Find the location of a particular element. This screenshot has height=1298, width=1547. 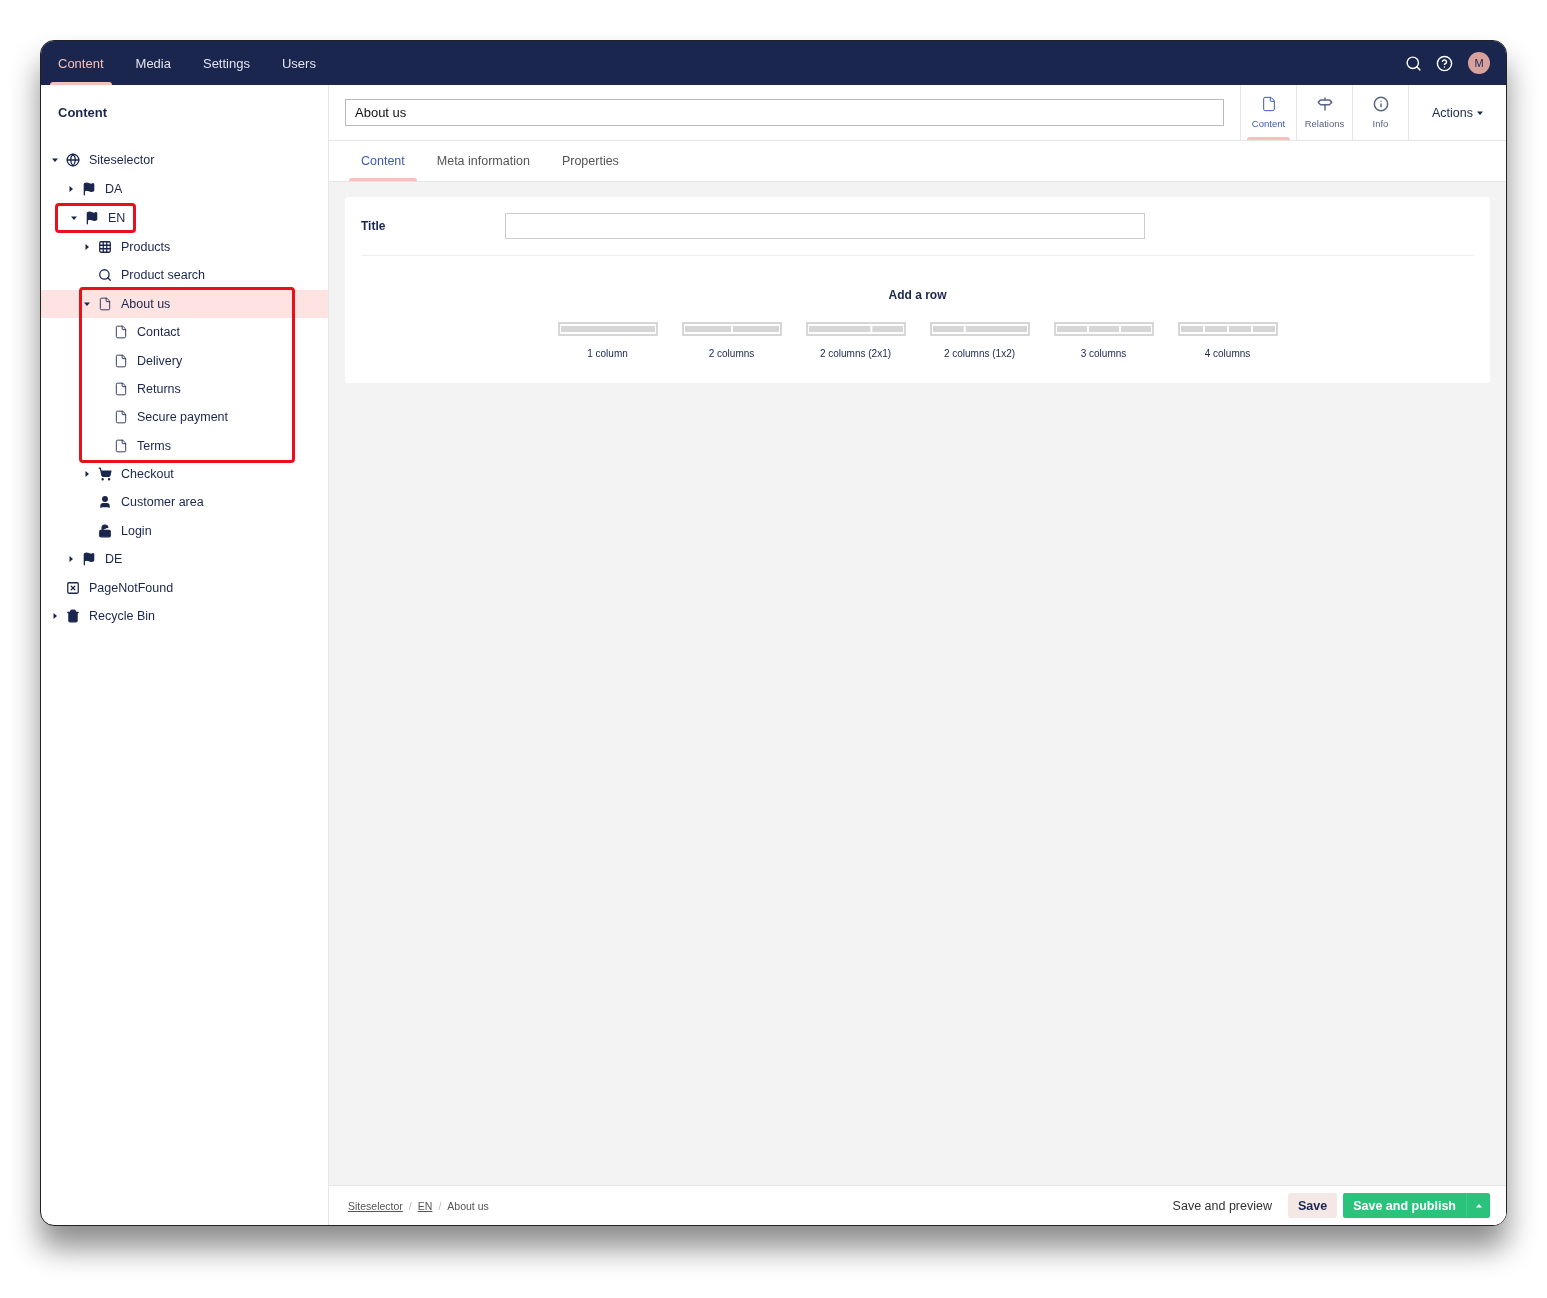

tree-item: DA is located at coordinates (184, 188).